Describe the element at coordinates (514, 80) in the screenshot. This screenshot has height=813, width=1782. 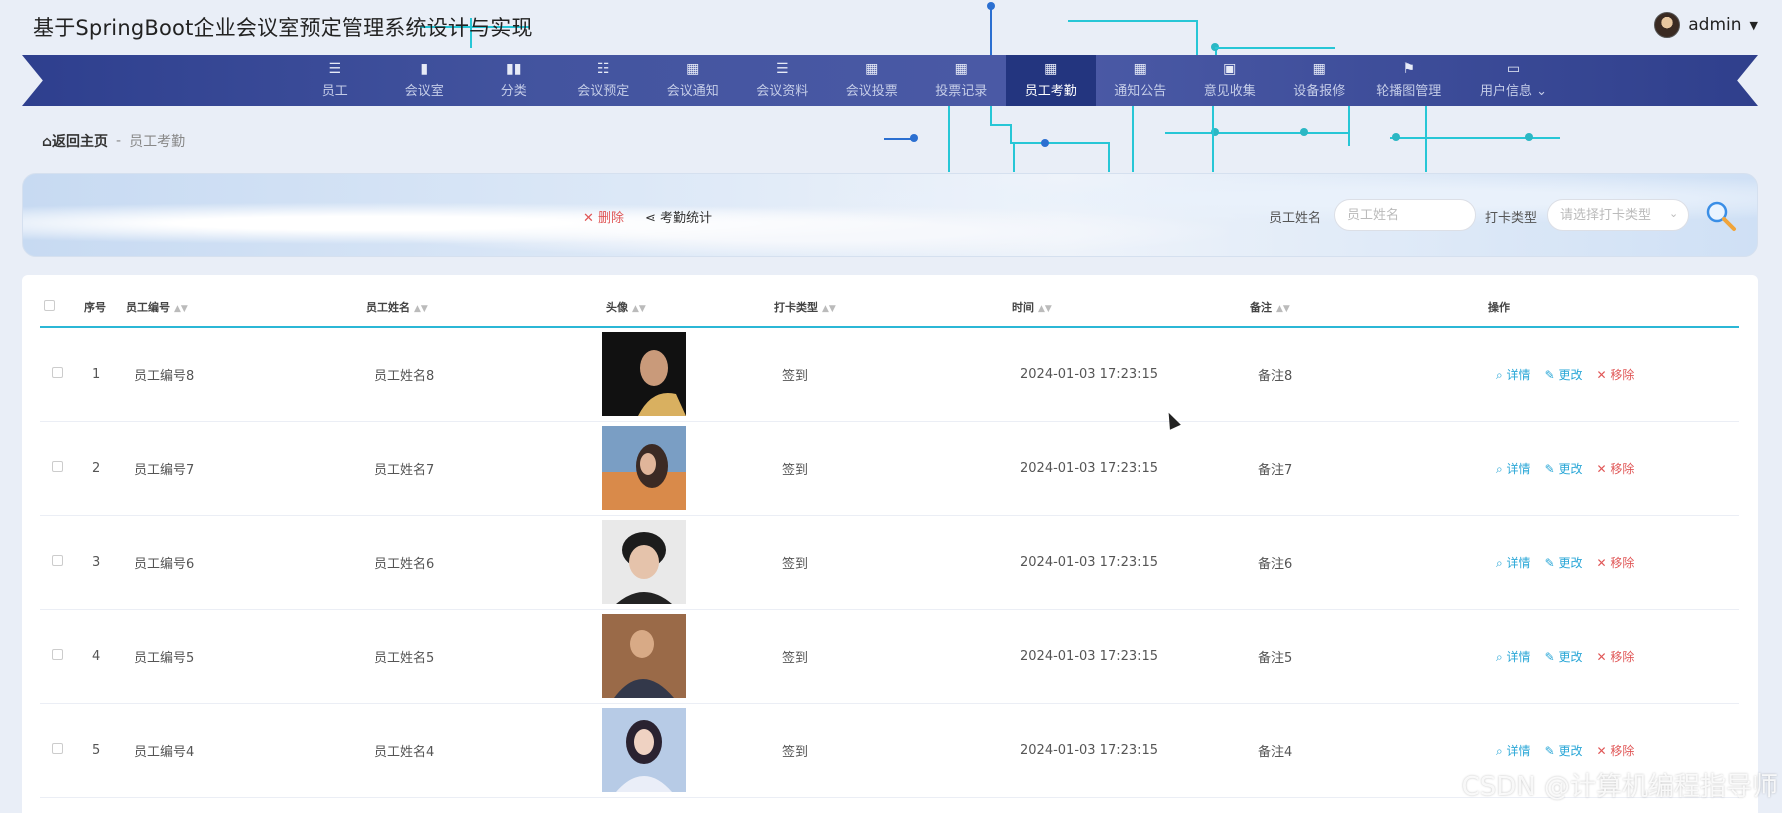
I see `nav-item-category: ▮▮ 分类` at that location.